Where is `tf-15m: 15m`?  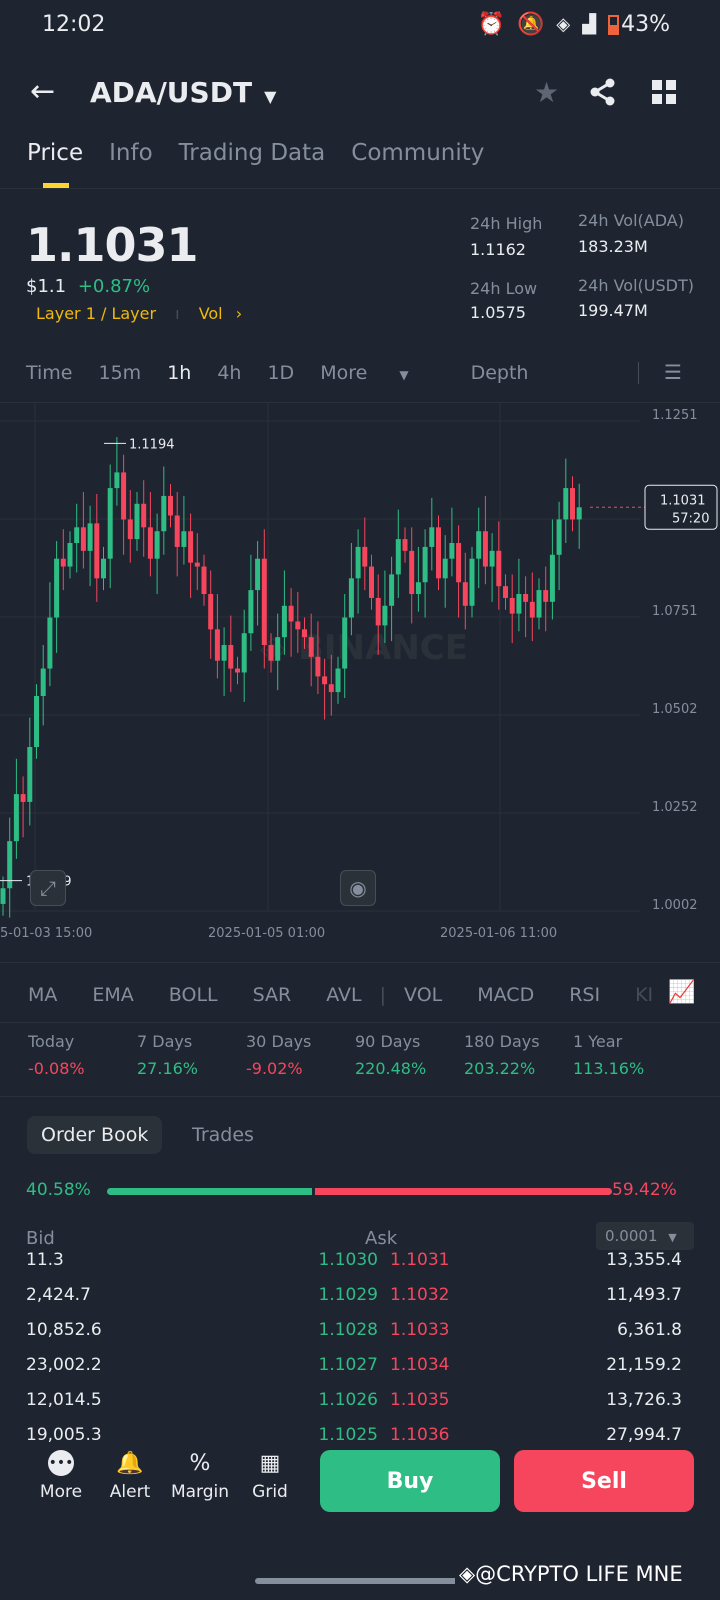
tf-15m: 15m is located at coordinates (120, 373).